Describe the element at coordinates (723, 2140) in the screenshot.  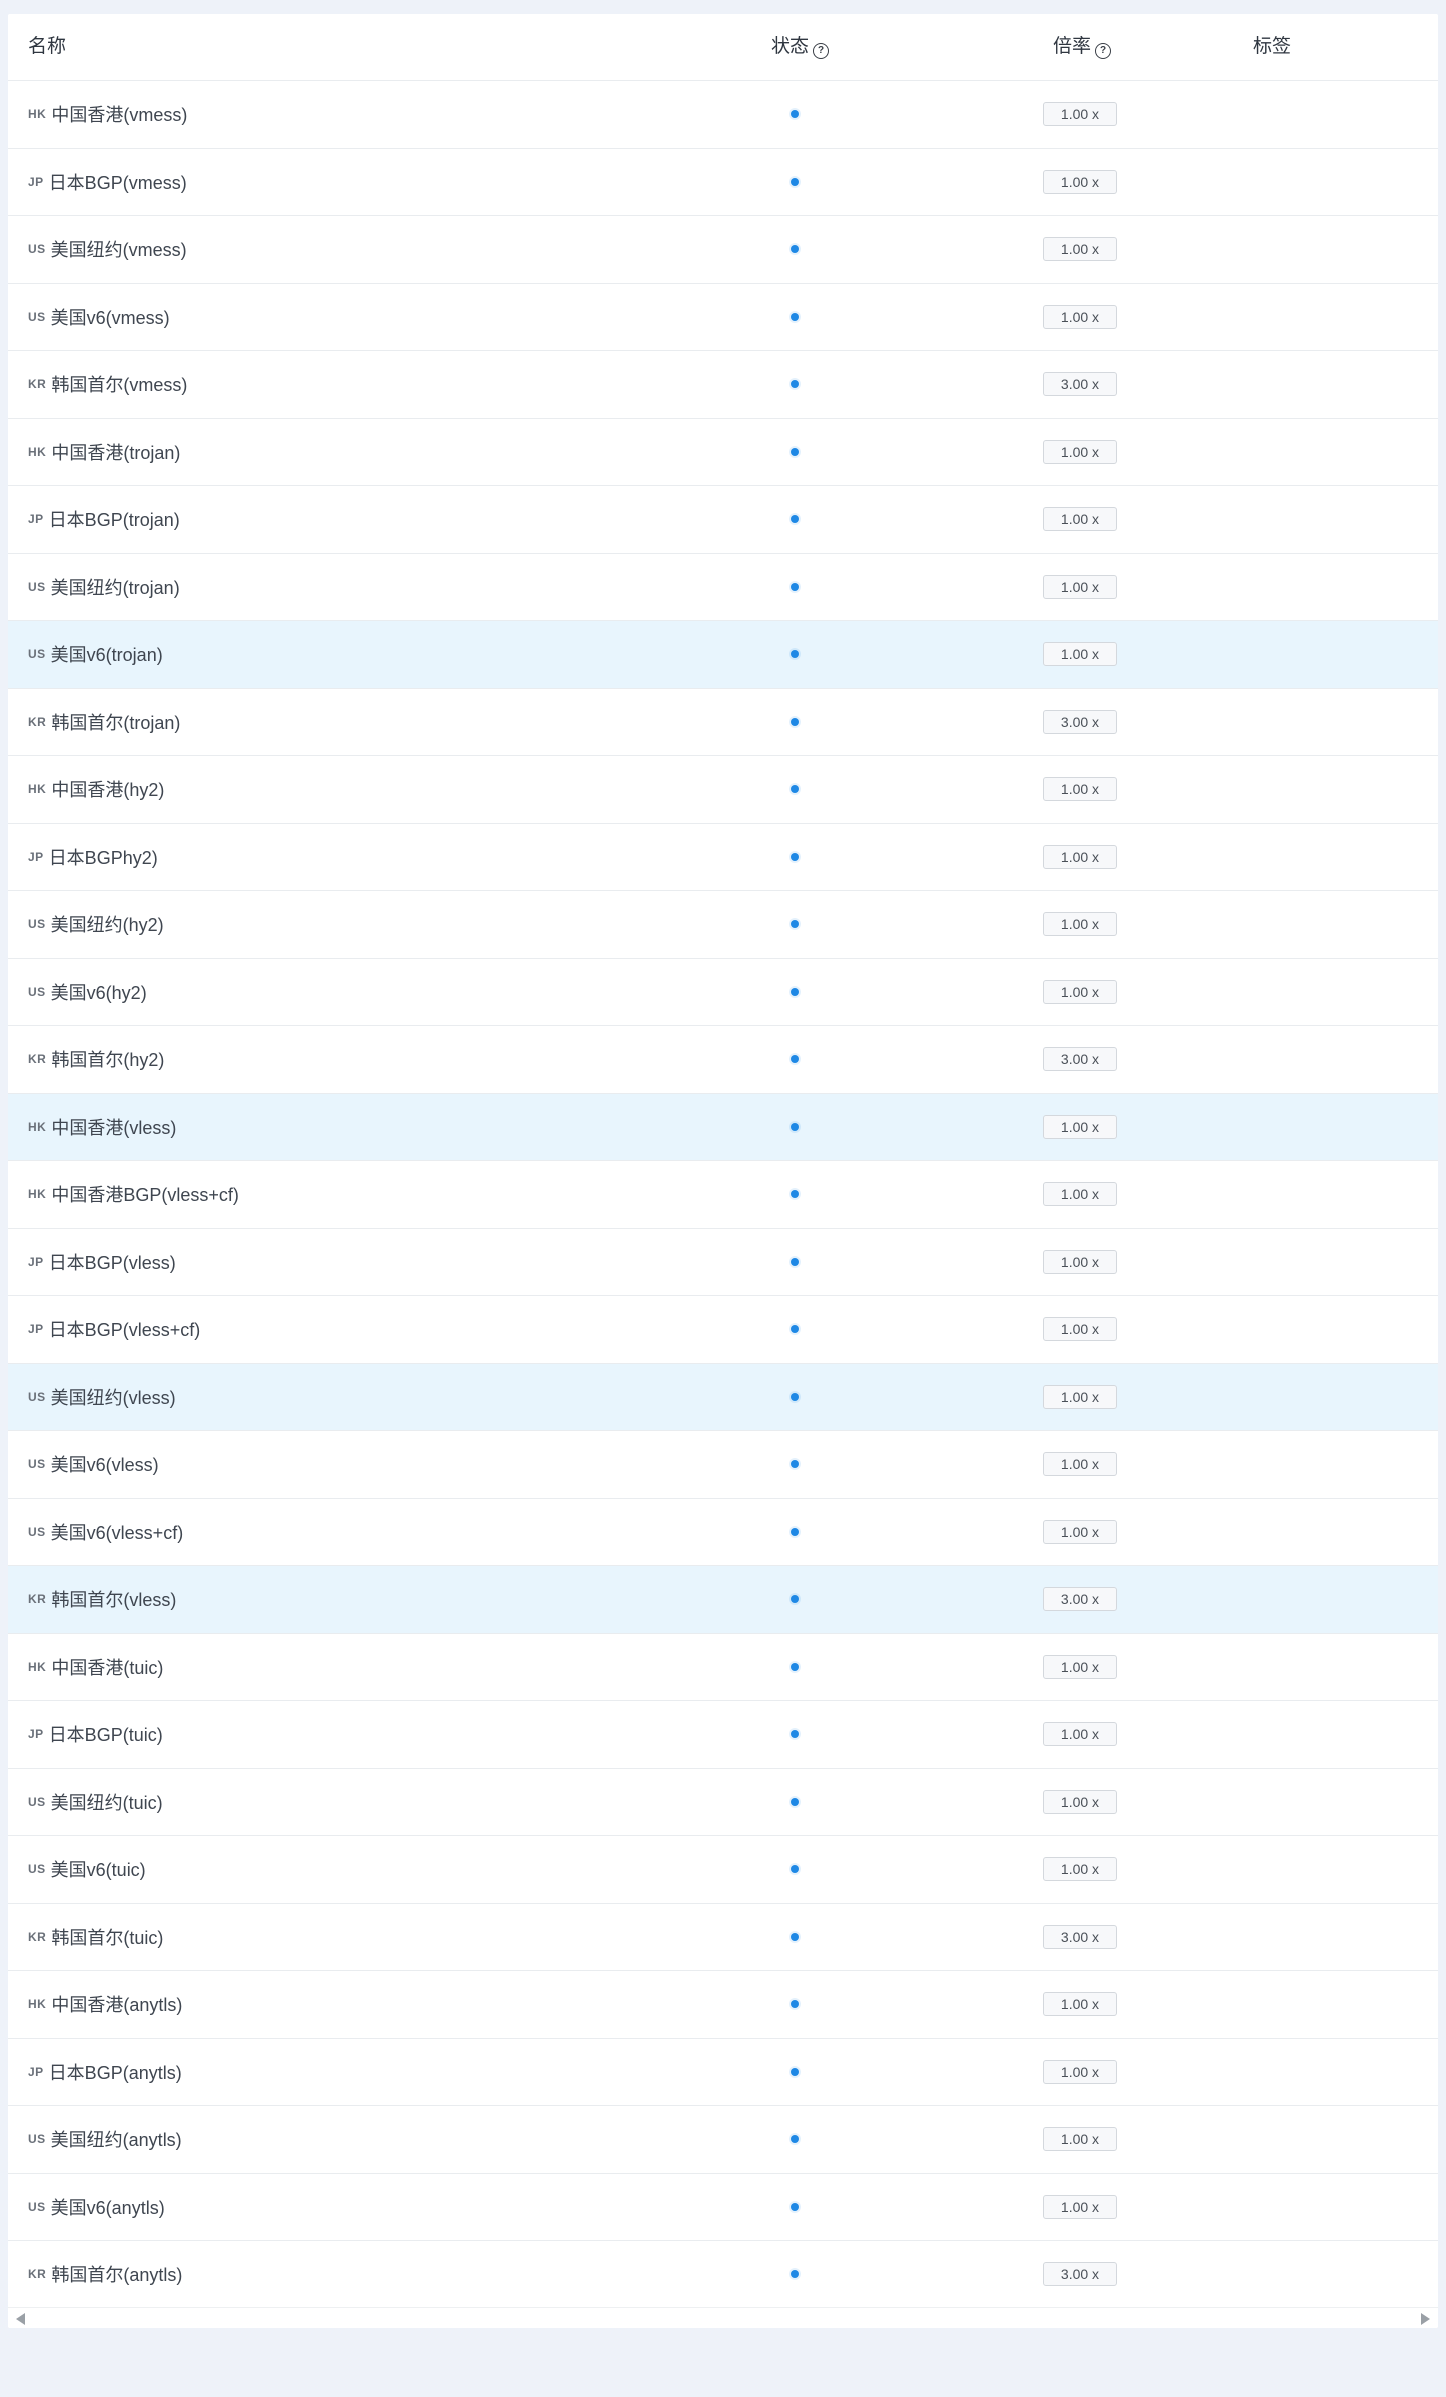
I see `table-row: US 美国纽约(anytls) 1.00 x` at that location.